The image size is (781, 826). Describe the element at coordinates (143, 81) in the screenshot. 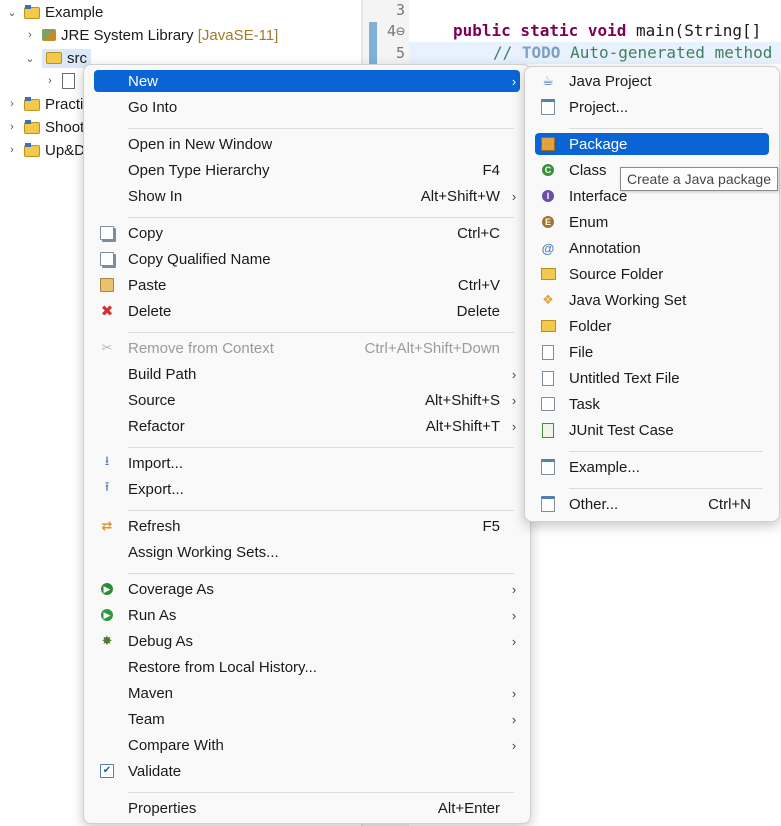

I see `menu-item-label: New` at that location.